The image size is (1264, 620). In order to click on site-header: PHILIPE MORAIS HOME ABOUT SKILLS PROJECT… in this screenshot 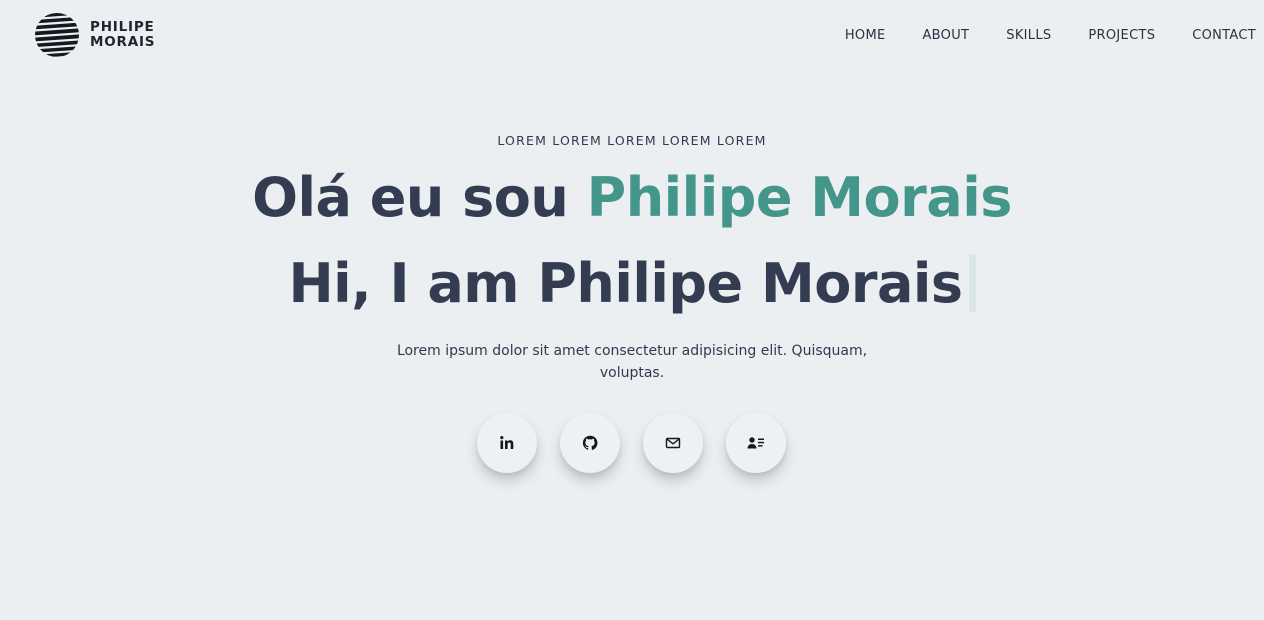, I will do `click(632, 36)`.